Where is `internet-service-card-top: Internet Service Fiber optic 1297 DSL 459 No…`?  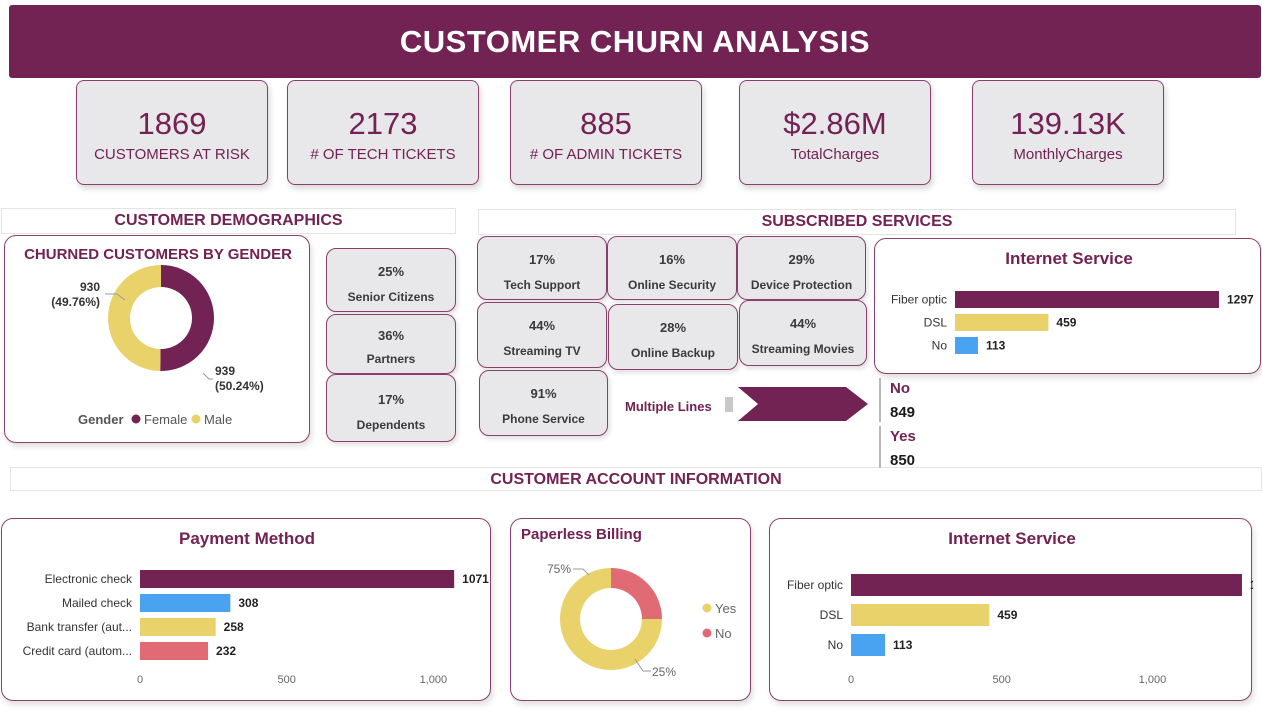 internet-service-card-top: Internet Service Fiber optic 1297 DSL 459 No… is located at coordinates (1067, 306).